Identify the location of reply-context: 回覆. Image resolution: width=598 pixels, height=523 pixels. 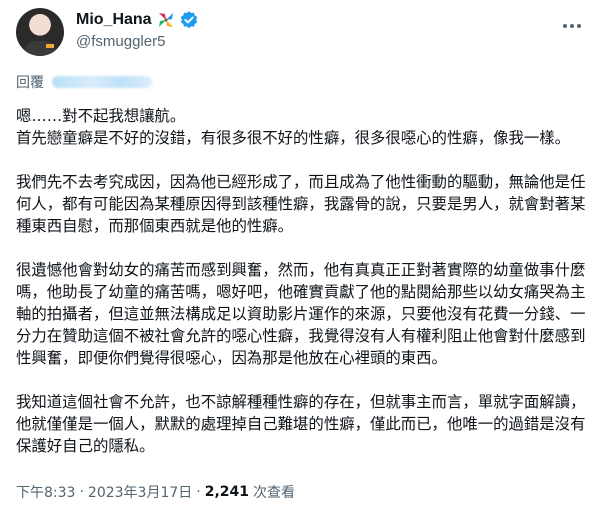
(84, 82).